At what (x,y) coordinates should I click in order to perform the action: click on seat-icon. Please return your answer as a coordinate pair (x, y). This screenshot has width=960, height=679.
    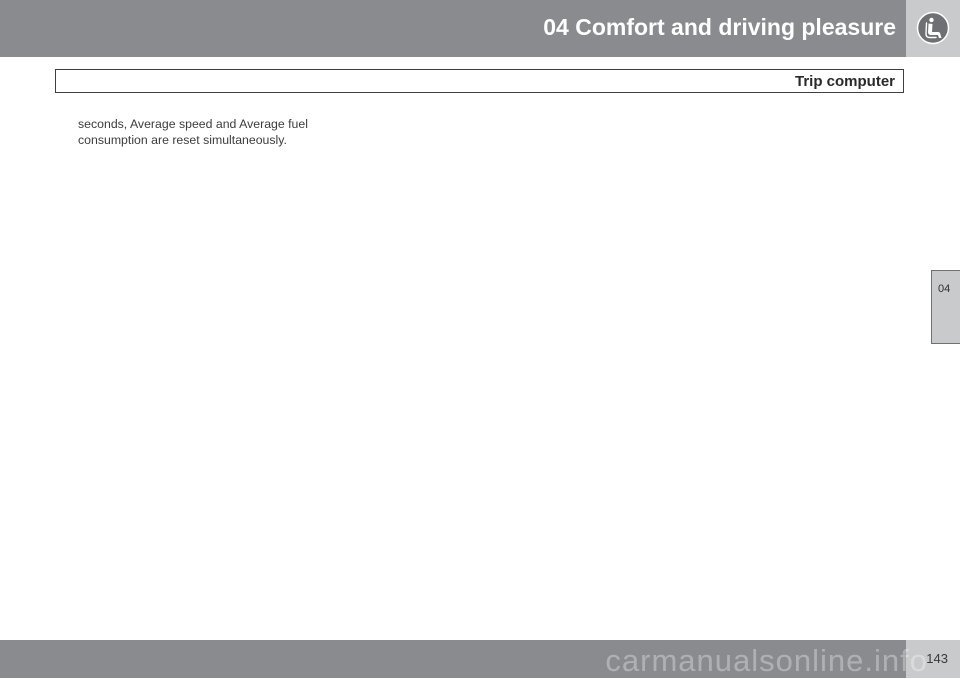
    Looking at the image, I should click on (933, 28).